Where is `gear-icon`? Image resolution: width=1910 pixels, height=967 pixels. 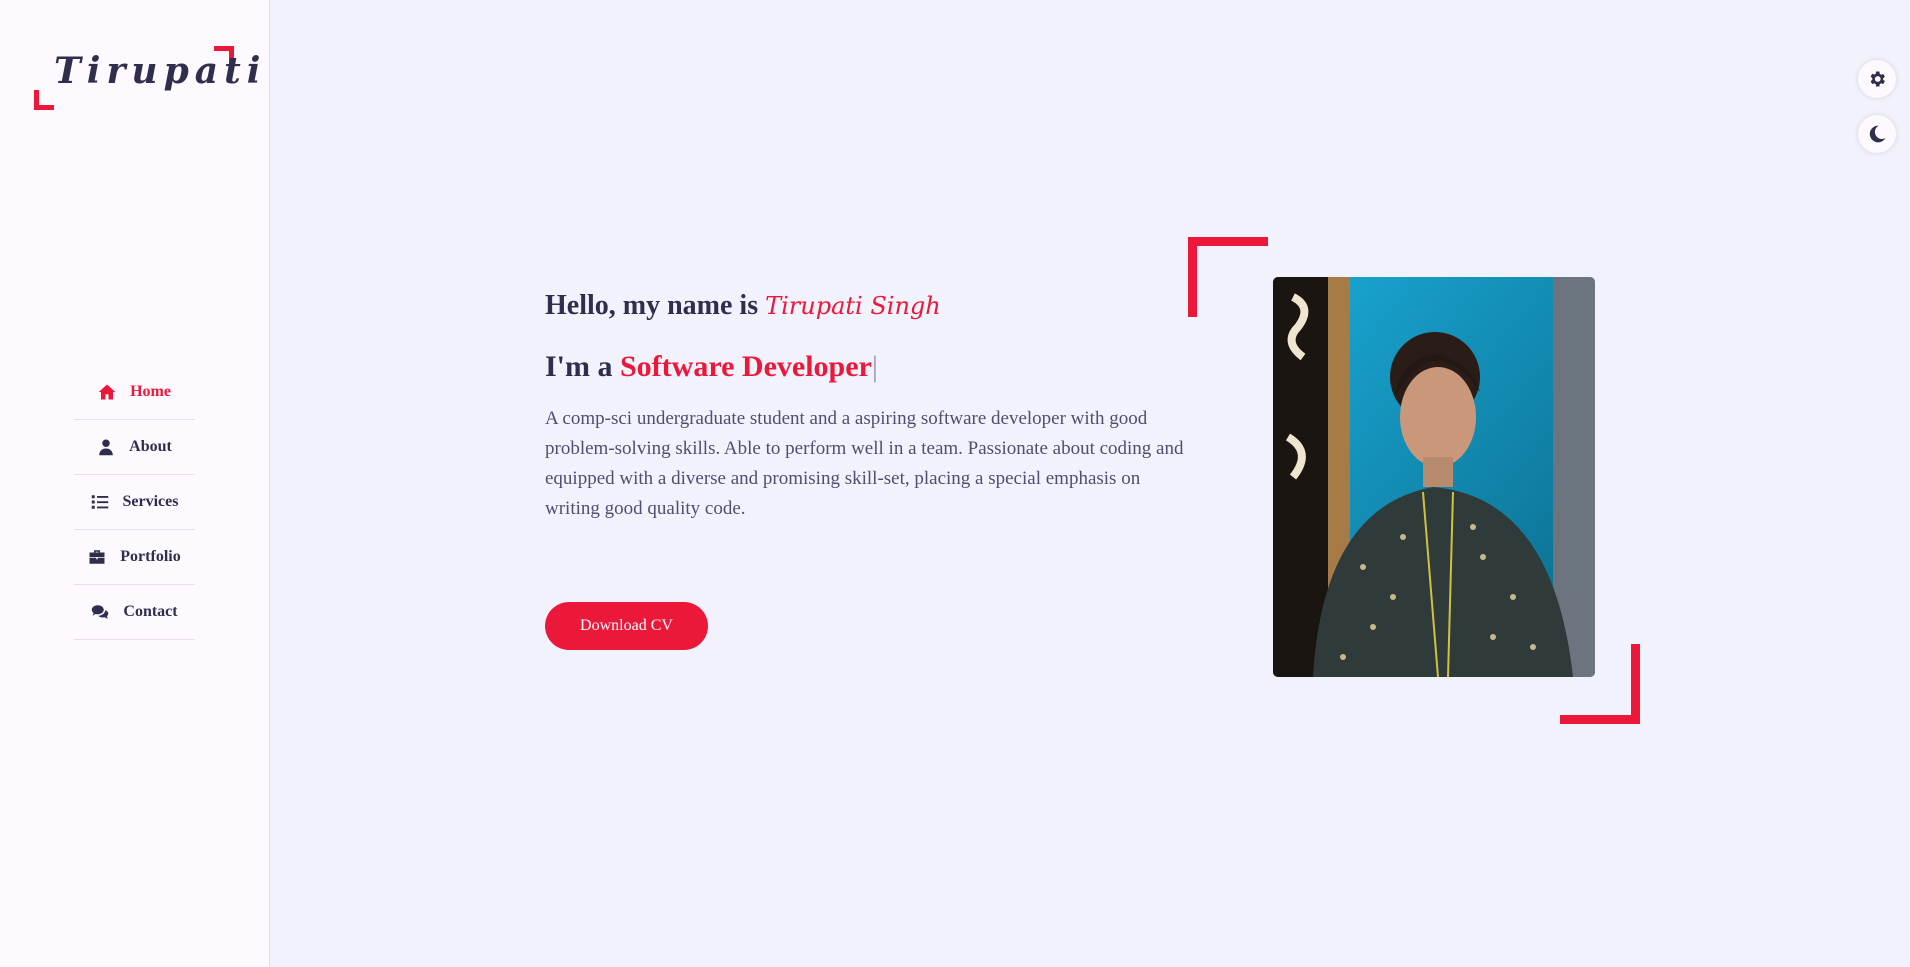 gear-icon is located at coordinates (1877, 79).